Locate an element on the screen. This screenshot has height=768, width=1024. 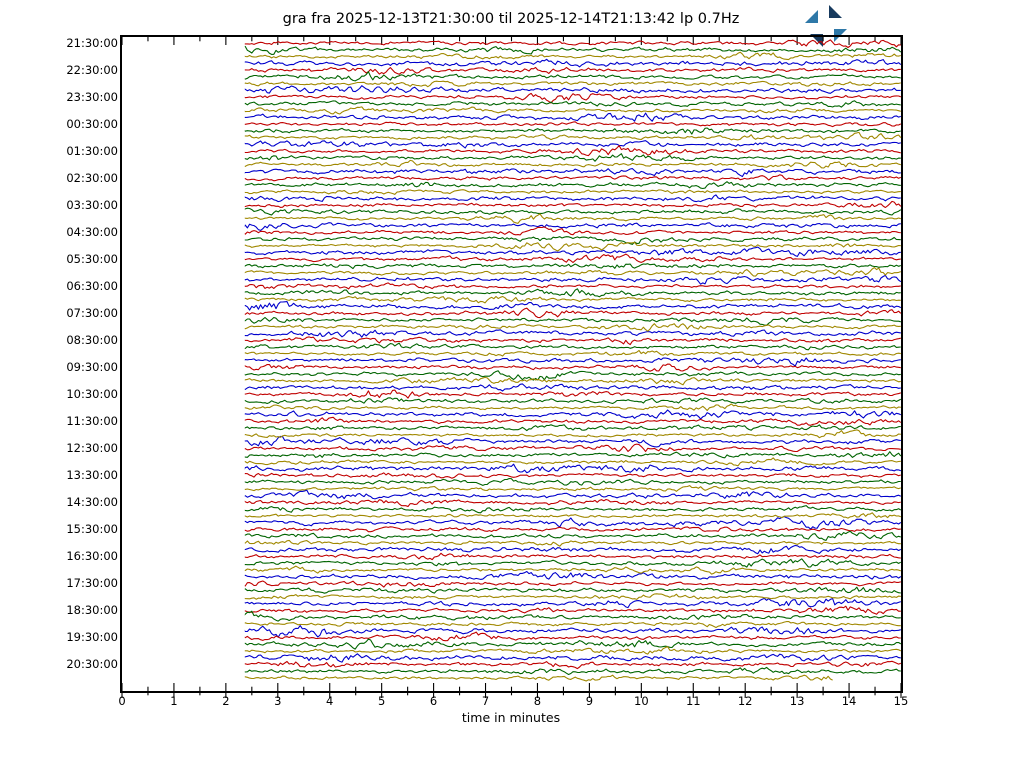
y-axis-label: 22:30:00 is located at coordinates (92, 70).